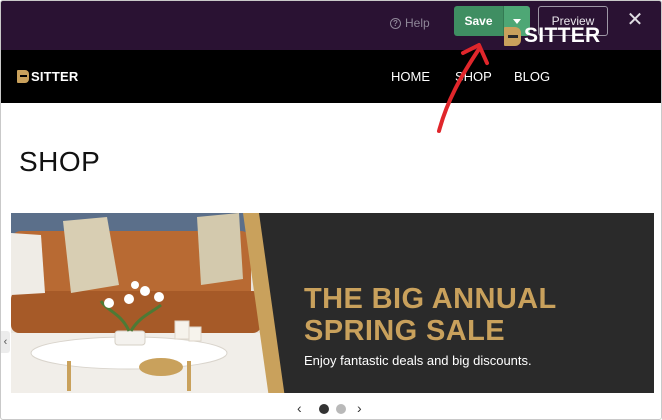  I want to click on carousel-prev-button: ‹, so click(299, 408).